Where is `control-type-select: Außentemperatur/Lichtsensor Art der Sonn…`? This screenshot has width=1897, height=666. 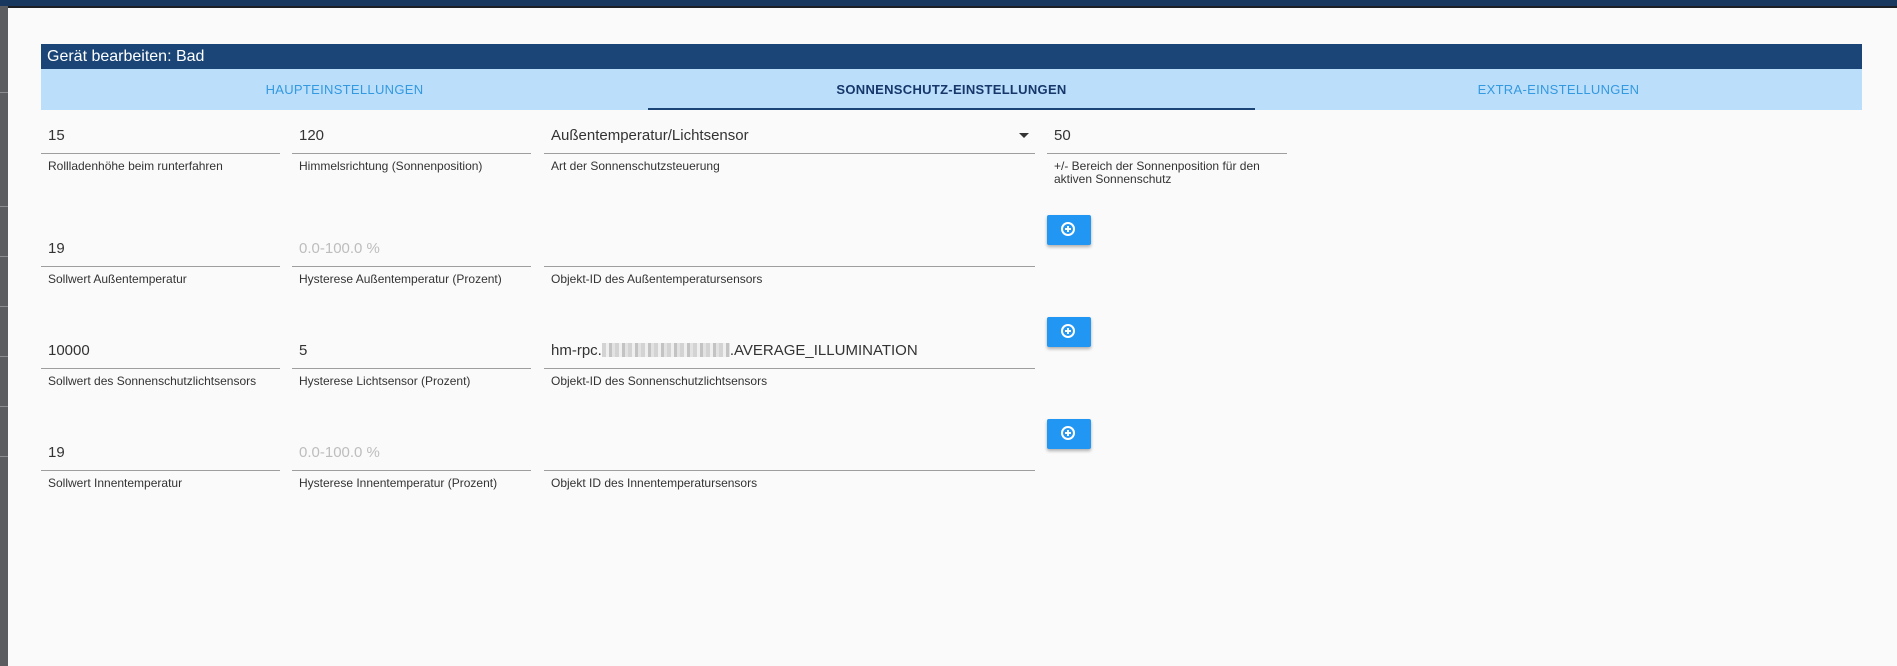
control-type-select: Außentemperatur/Lichtsensor Art der Sonn… is located at coordinates (789, 145).